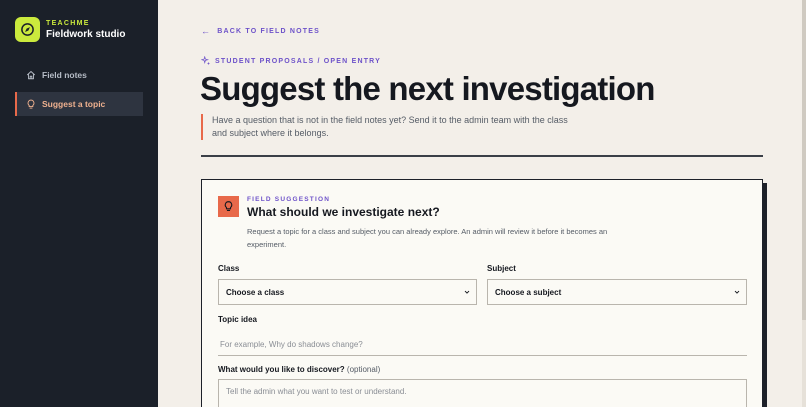  Describe the element at coordinates (255, 292) in the screenshot. I see `class-select-value: Choose a class` at that location.